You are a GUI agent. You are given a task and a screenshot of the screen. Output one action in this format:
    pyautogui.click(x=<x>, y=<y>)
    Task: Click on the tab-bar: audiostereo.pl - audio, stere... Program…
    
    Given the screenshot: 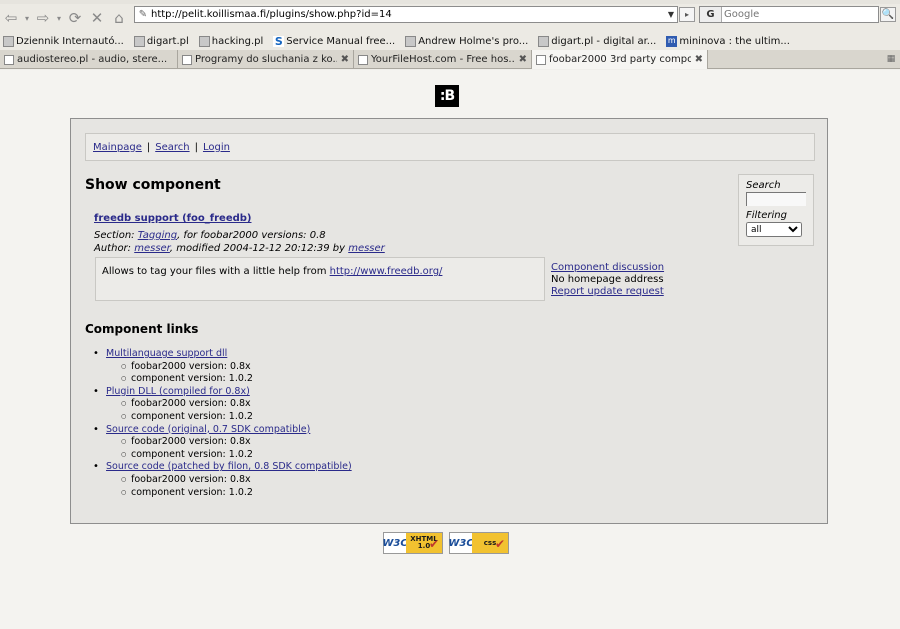 What is the action you would take?
    pyautogui.click(x=450, y=59)
    